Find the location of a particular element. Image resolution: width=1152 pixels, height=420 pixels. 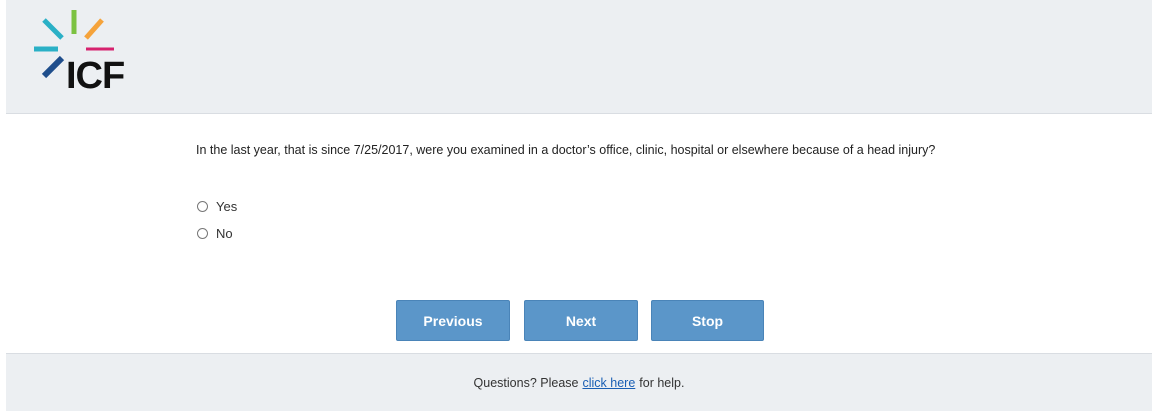

option-label: Yes is located at coordinates (227, 206).